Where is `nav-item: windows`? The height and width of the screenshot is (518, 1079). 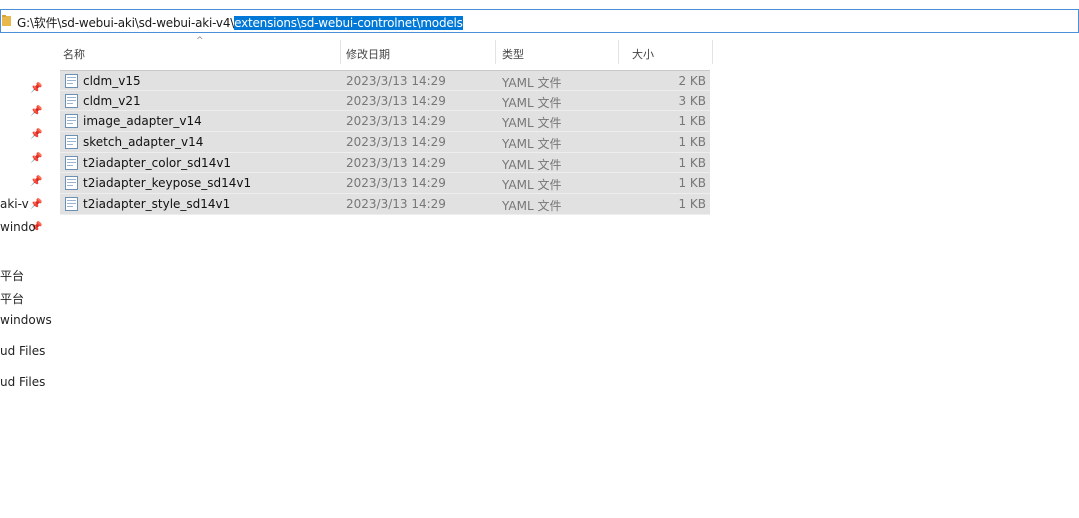
nav-item: windows is located at coordinates (26, 320).